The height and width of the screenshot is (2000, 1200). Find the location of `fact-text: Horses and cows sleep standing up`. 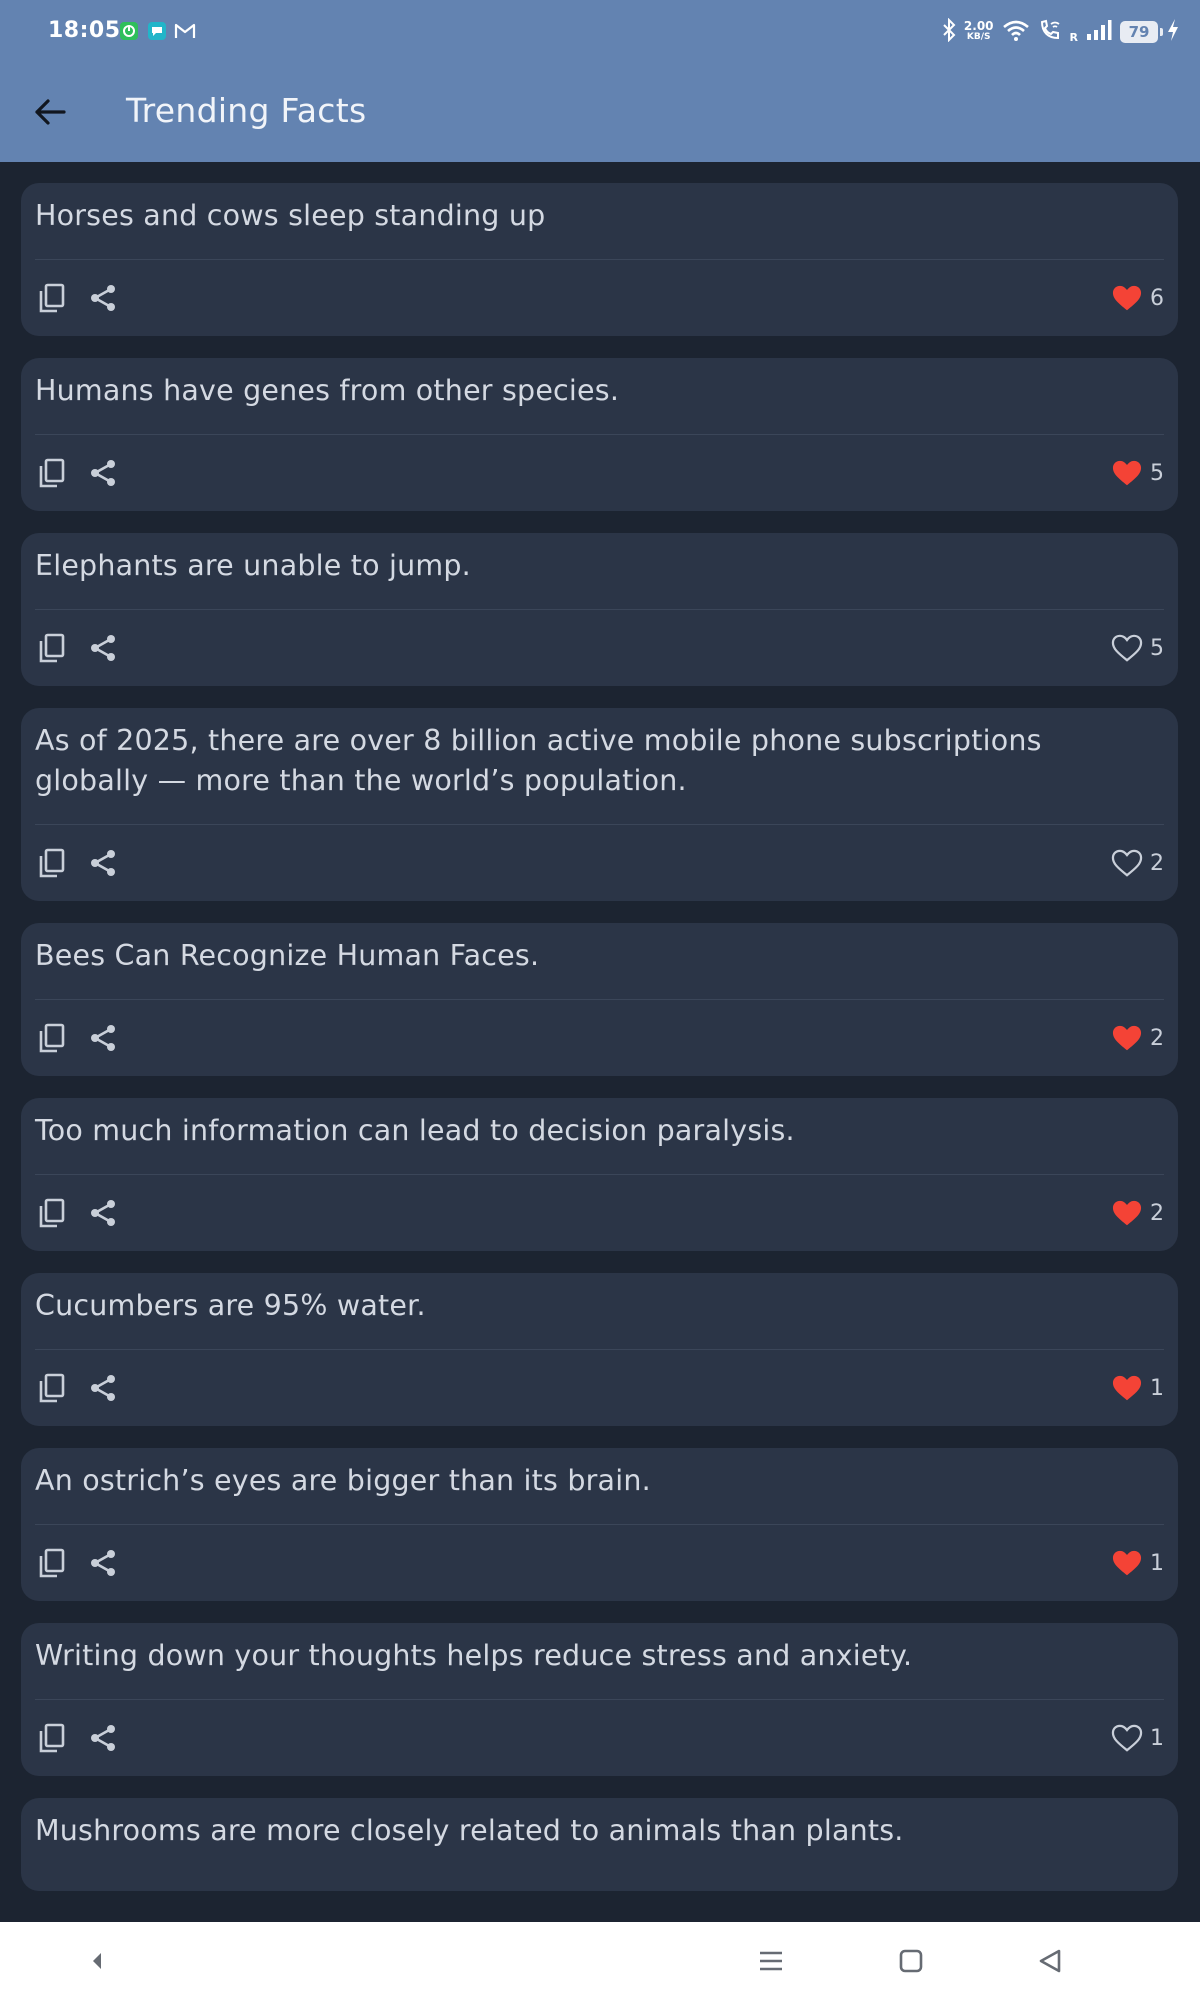

fact-text: Horses and cows sleep standing up is located at coordinates (290, 215).